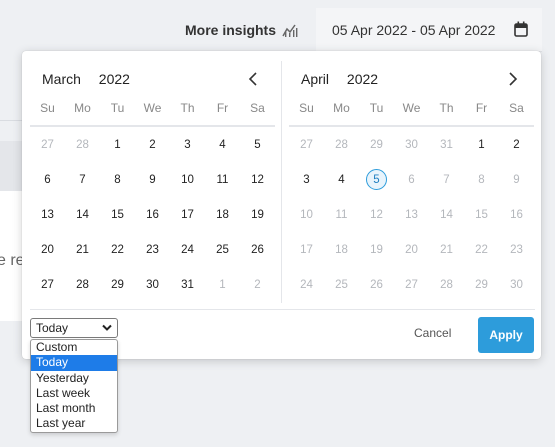 Image resolution: width=555 pixels, height=447 pixels. I want to click on day-number: 22, so click(117, 249).